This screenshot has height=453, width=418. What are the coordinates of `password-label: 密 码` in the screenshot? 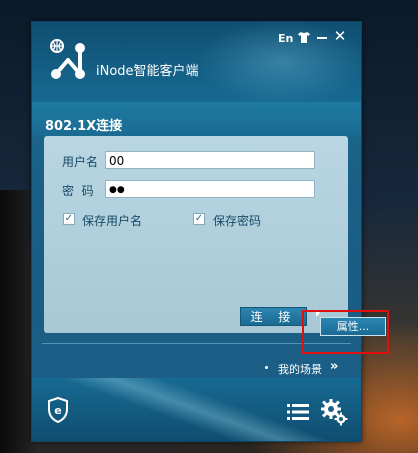 It's located at (78, 191).